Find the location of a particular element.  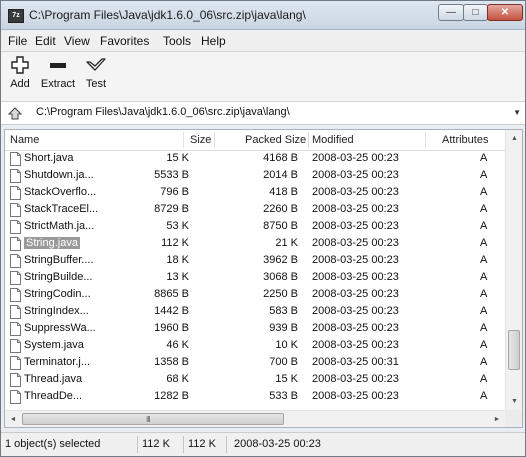

menu-help: Help is located at coordinates (213, 41).